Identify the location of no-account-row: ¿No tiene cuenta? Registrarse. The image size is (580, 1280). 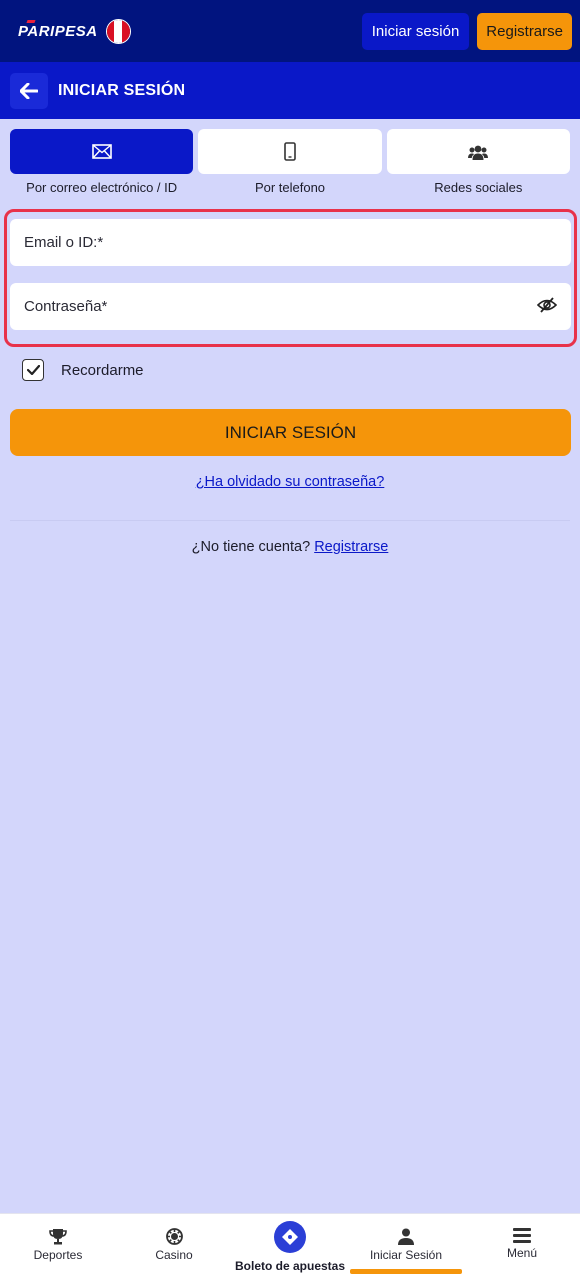
(290, 547).